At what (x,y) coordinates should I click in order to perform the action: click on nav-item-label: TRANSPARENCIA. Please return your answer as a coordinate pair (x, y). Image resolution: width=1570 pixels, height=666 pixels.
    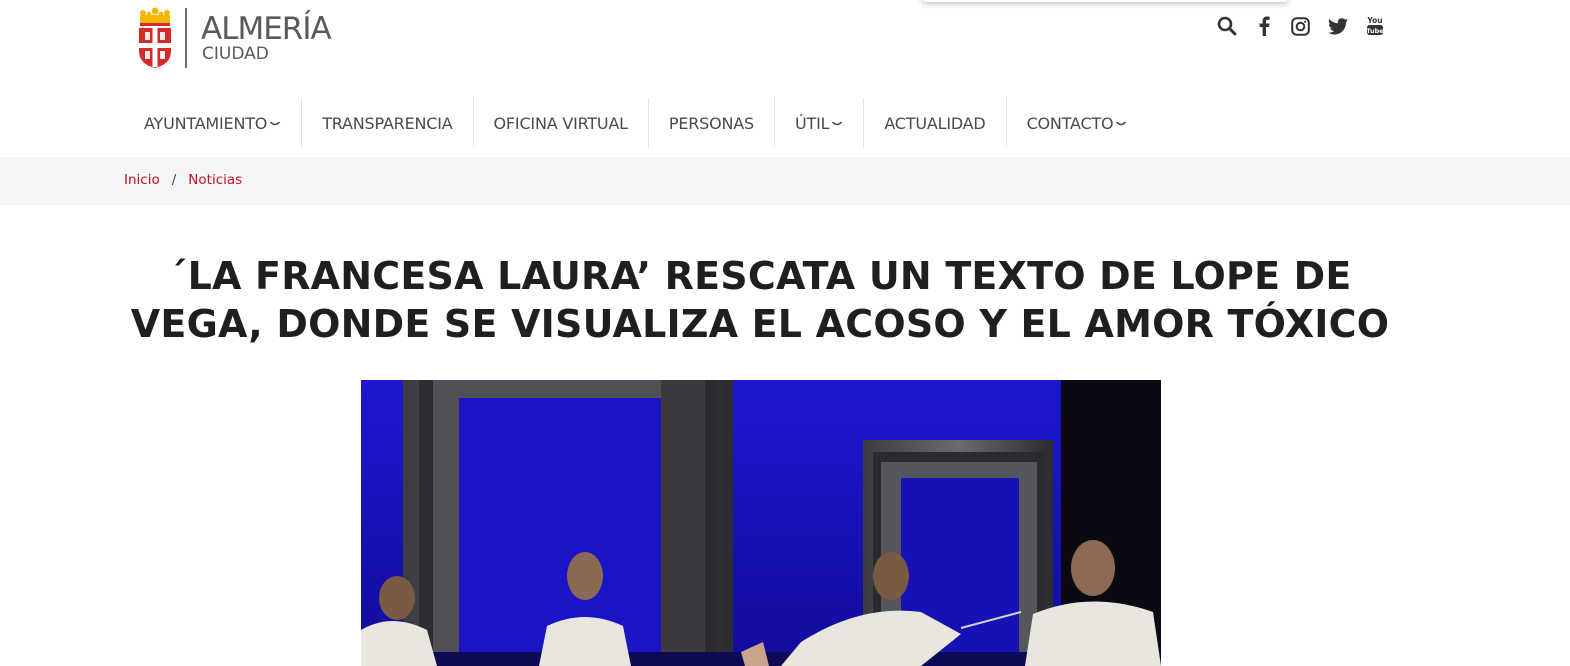
    Looking at the image, I should click on (387, 123).